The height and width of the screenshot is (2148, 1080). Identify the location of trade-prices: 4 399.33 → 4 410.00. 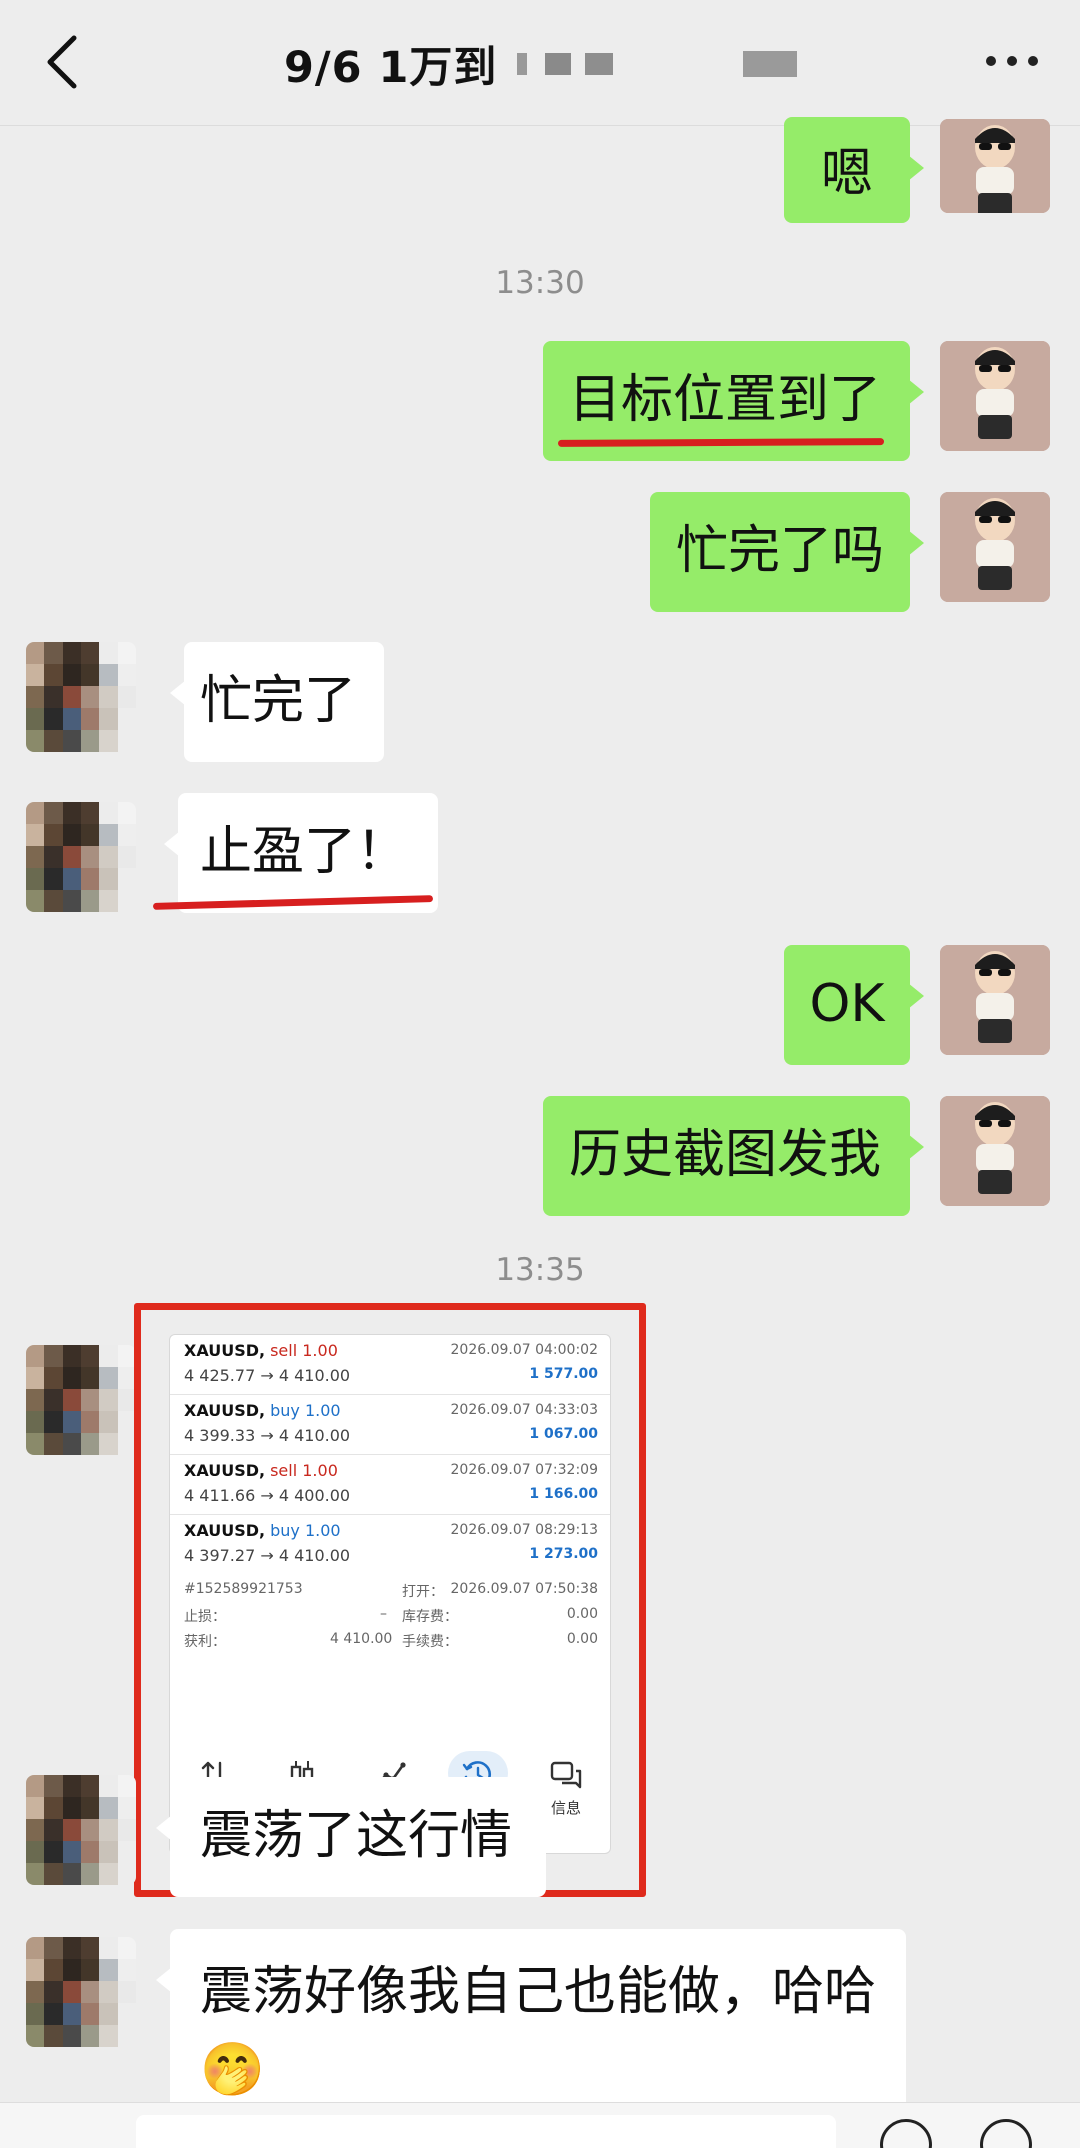
(267, 1435).